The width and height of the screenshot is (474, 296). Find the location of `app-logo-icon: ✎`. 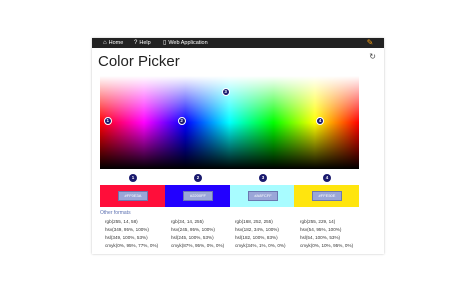

app-logo-icon: ✎ is located at coordinates (370, 43).